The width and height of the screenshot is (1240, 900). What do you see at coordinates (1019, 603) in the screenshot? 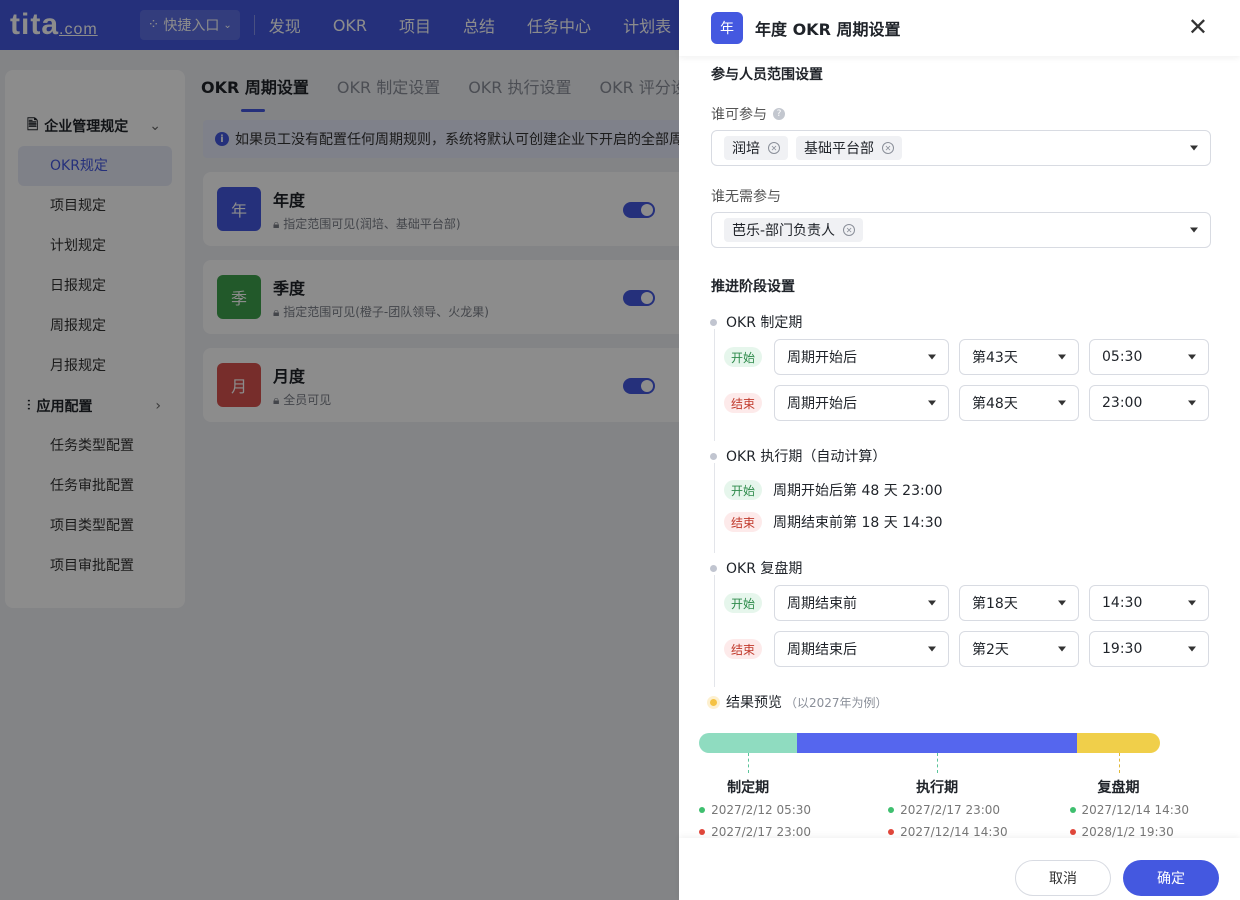
I see `stage3-start-day-select: 第18天` at bounding box center [1019, 603].